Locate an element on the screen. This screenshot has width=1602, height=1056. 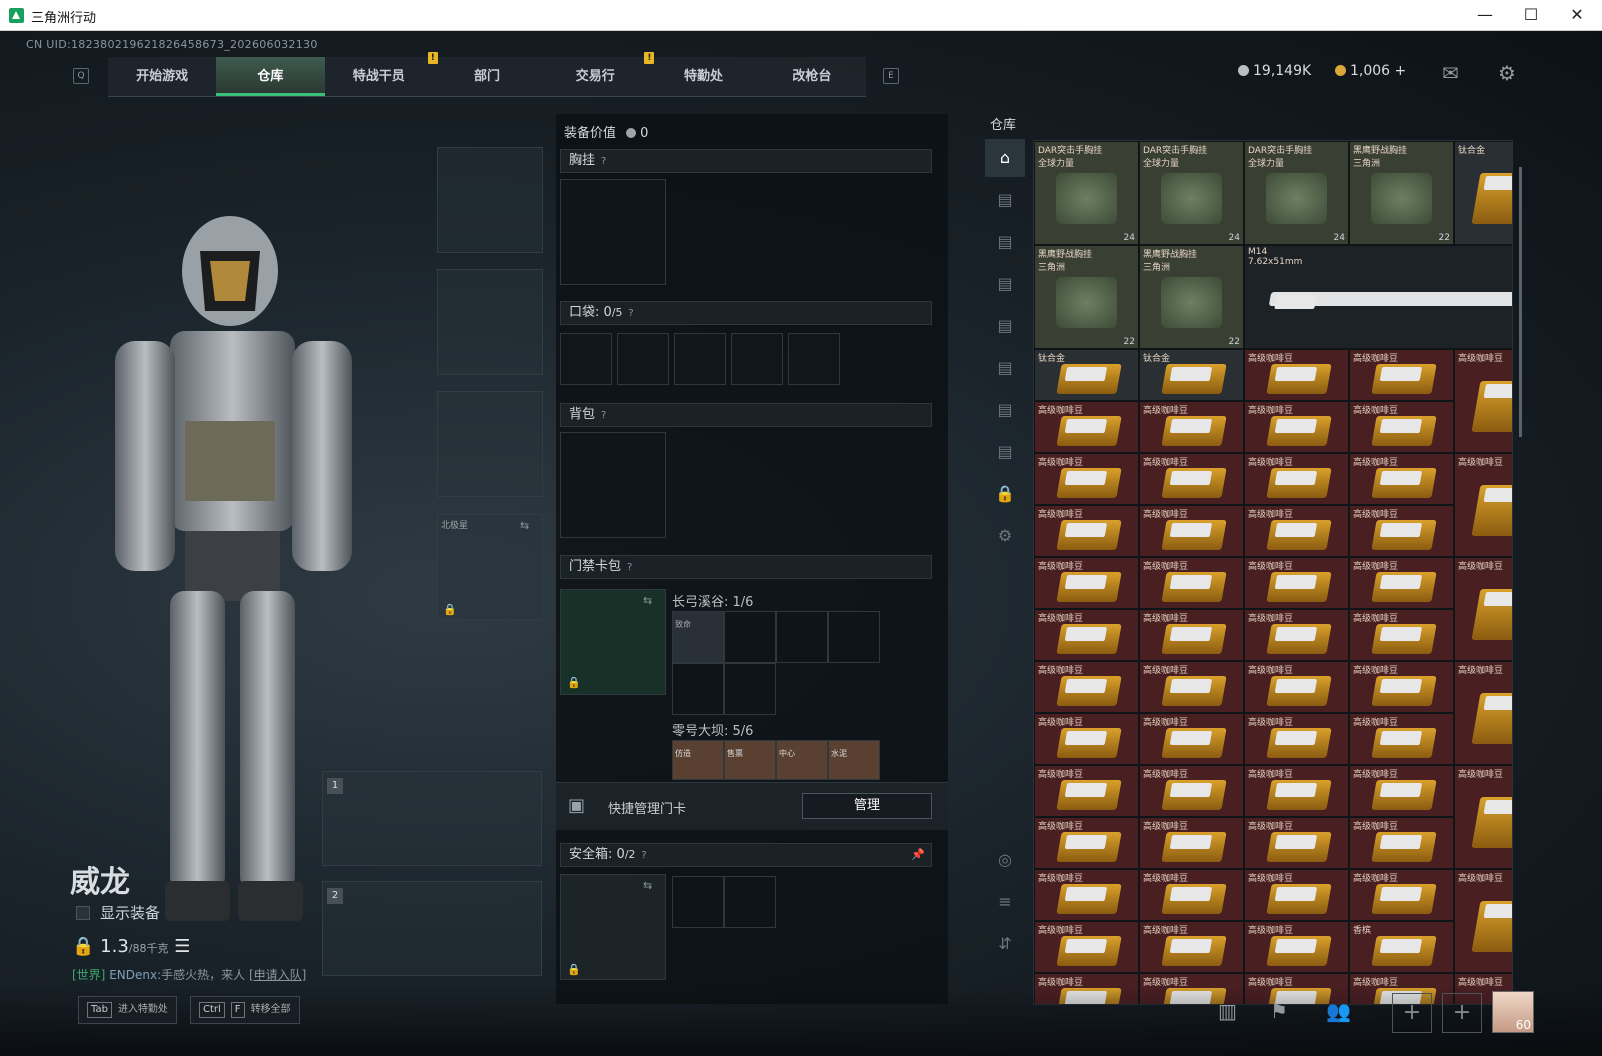
transfer-all-button: Ctrl F 转移全部 is located at coordinates (245, 1010).